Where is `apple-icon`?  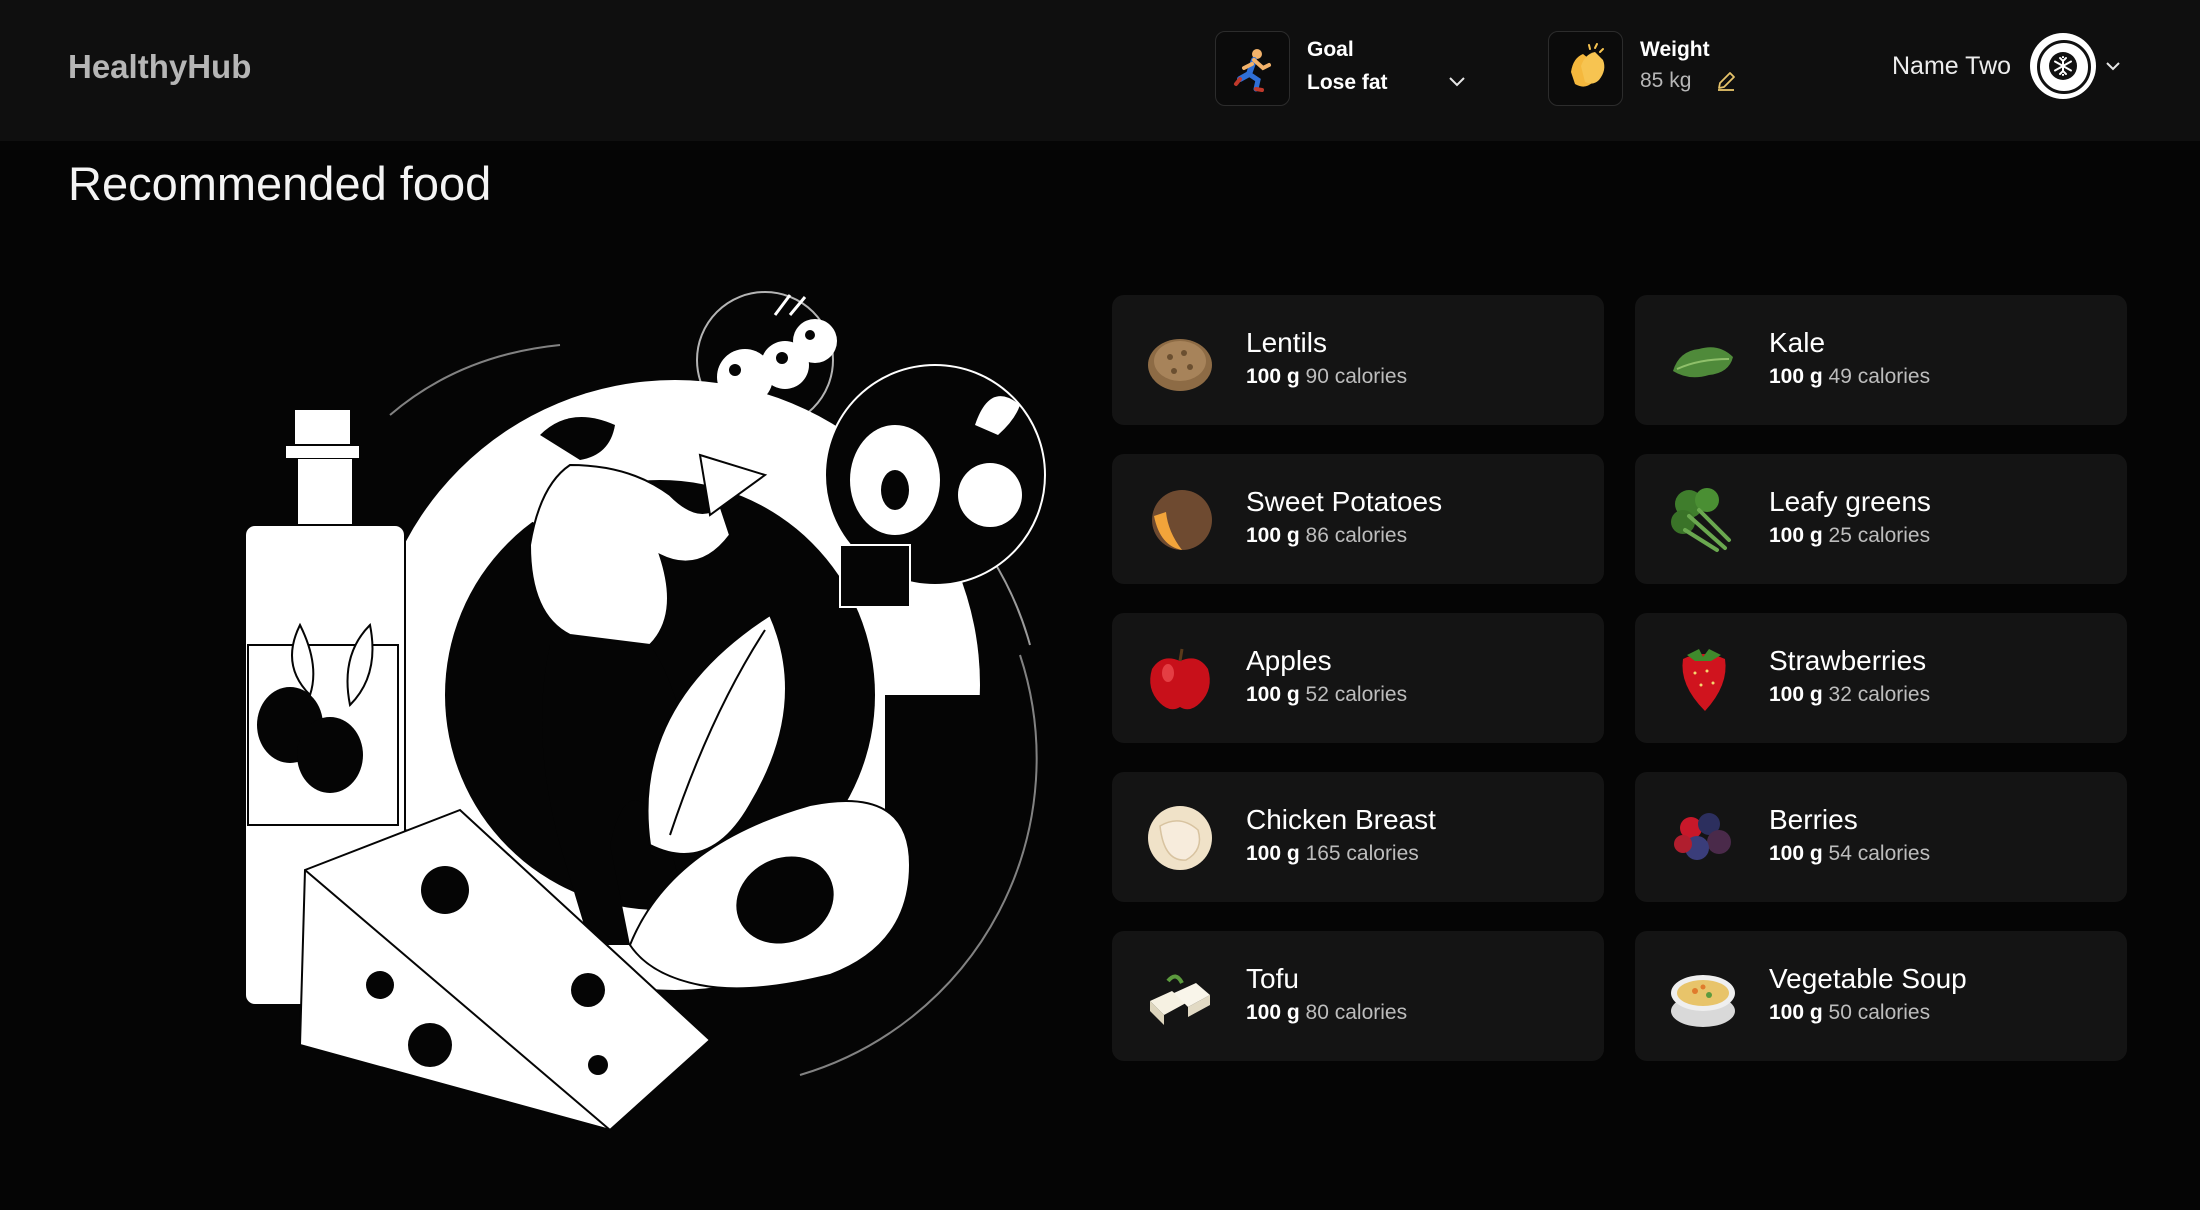
apple-icon is located at coordinates (1180, 679).